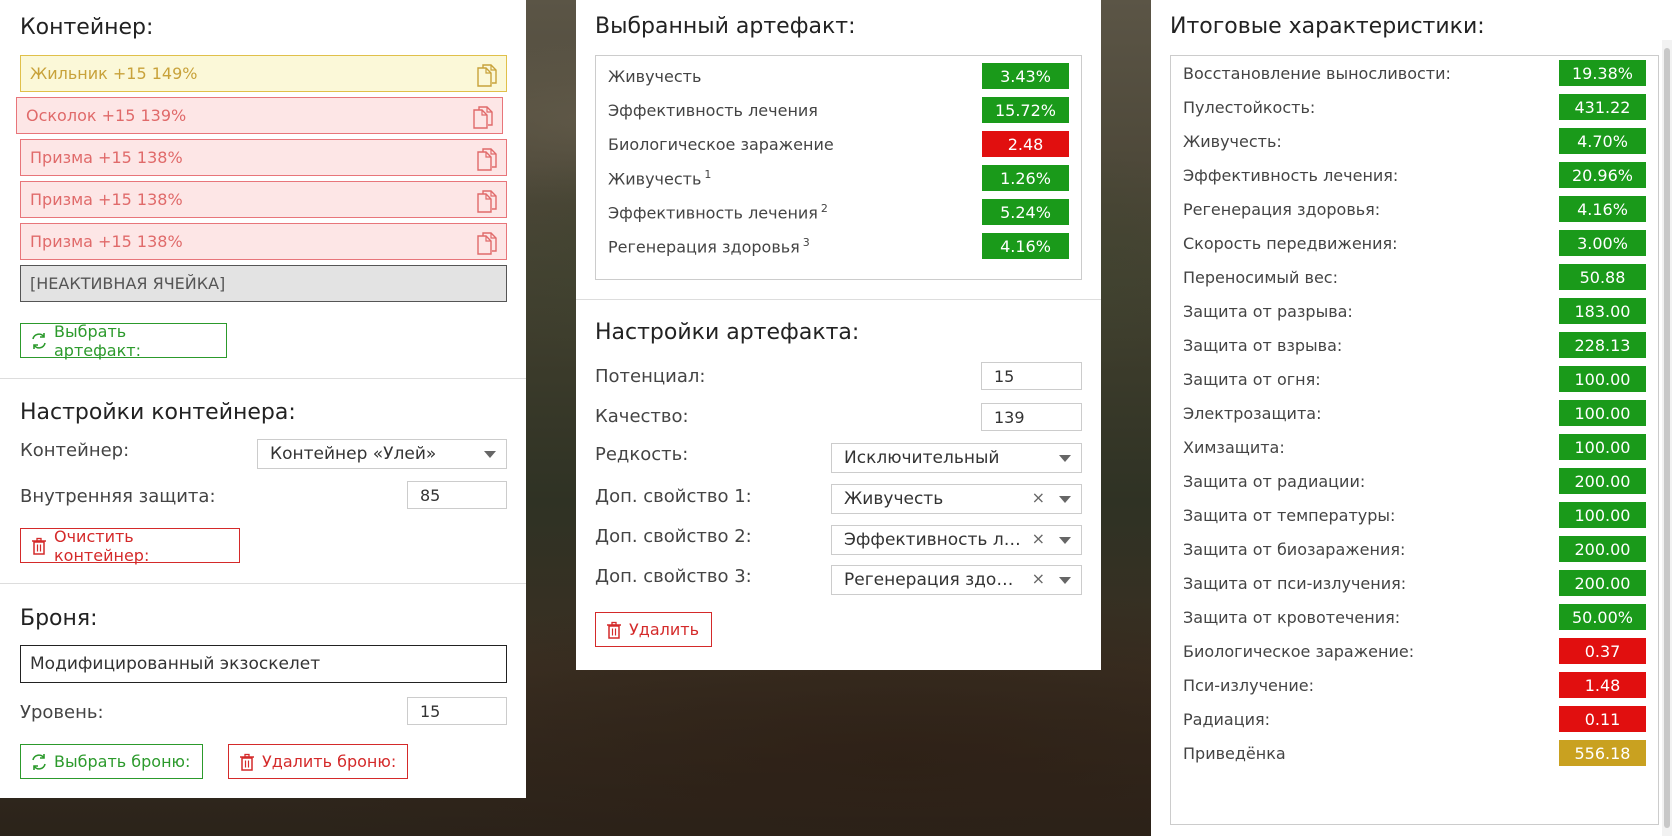  I want to click on stat-value-badge: 0.37, so click(1602, 651).